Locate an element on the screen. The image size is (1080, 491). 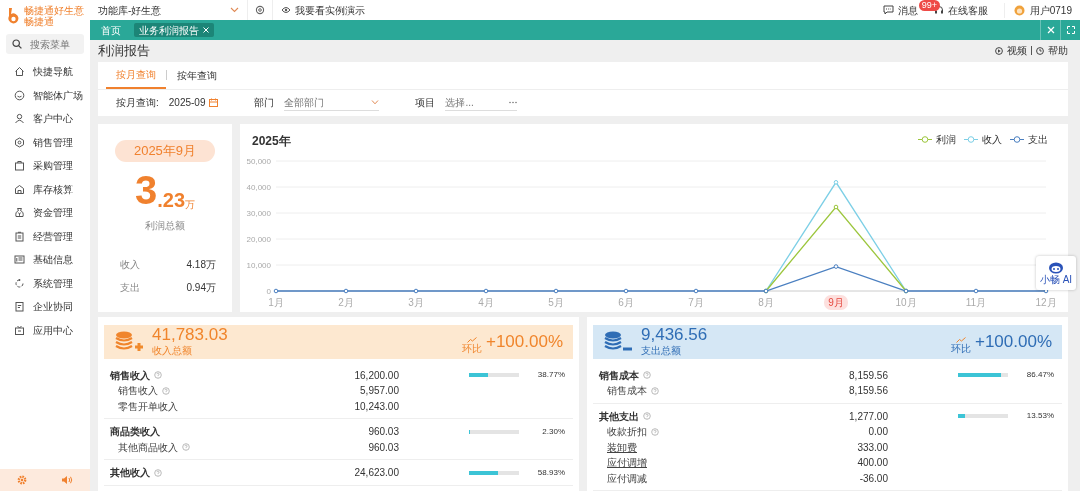
calendar-icon is located at coordinates (214, 102).